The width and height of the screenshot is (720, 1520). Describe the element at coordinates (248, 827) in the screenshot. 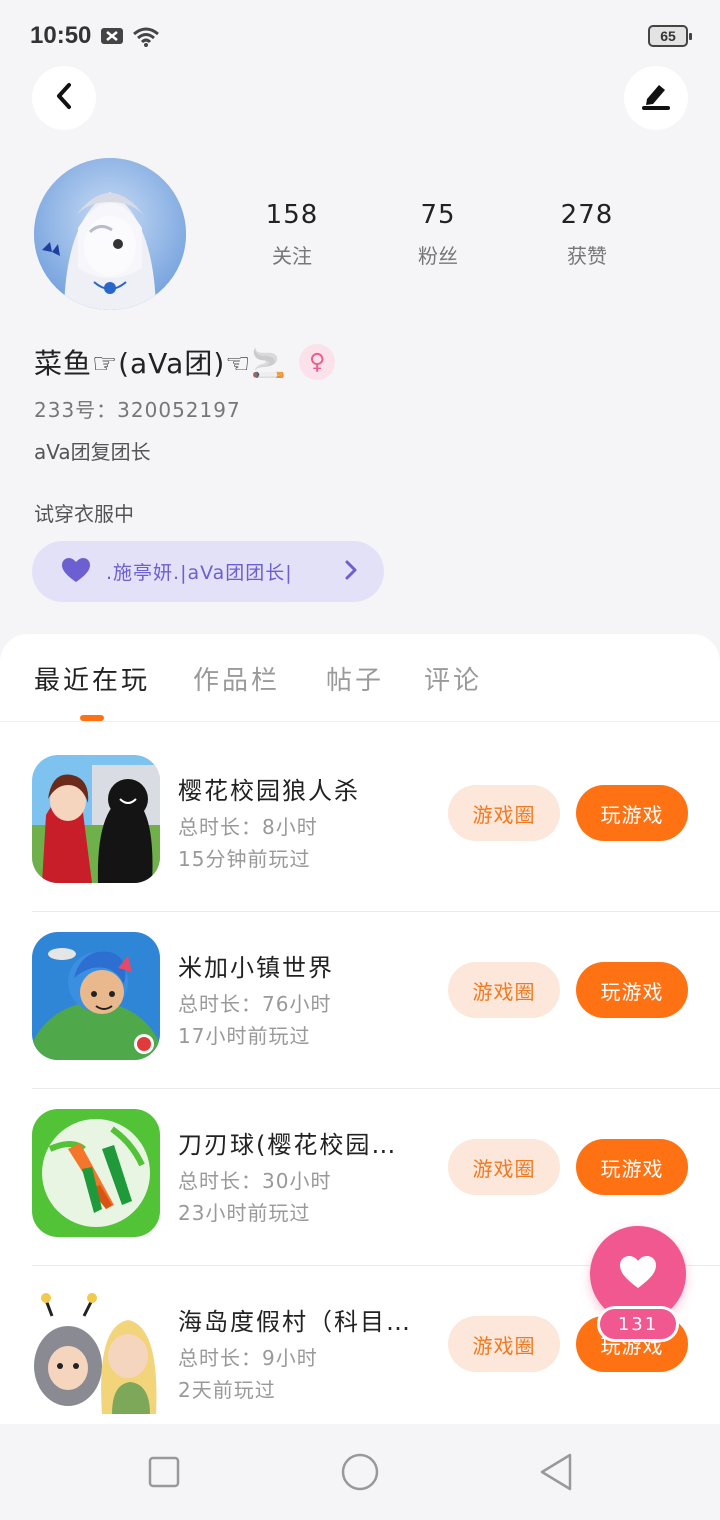

I see `game-duration: 总时长：8小时` at that location.